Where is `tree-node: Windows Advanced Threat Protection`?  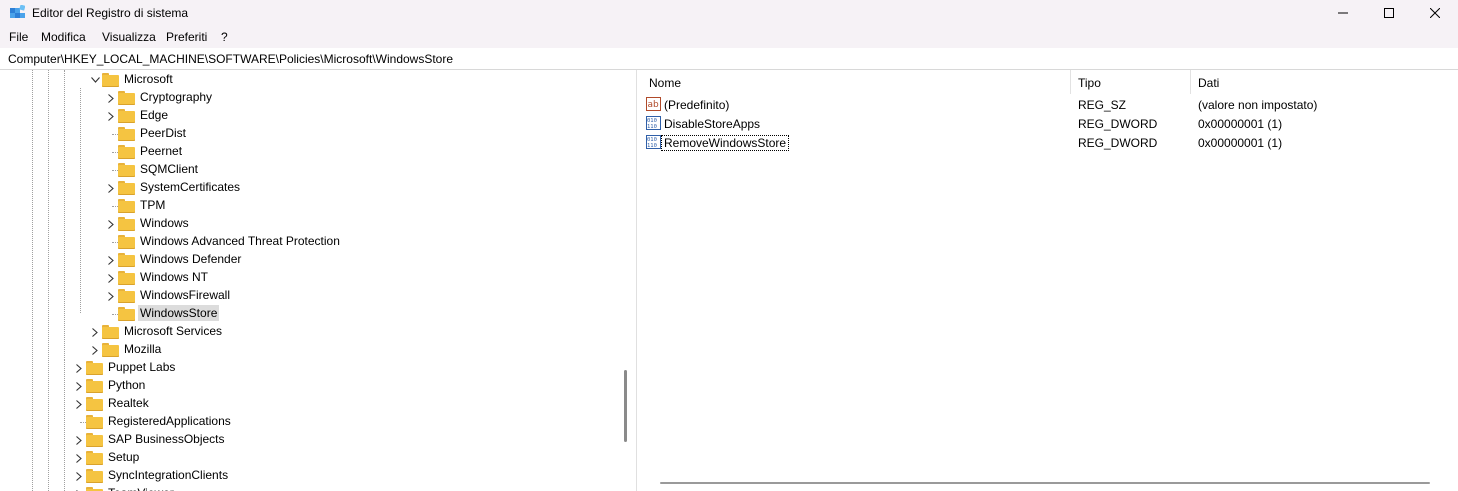 tree-node: Windows Advanced Threat Protection is located at coordinates (310, 242).